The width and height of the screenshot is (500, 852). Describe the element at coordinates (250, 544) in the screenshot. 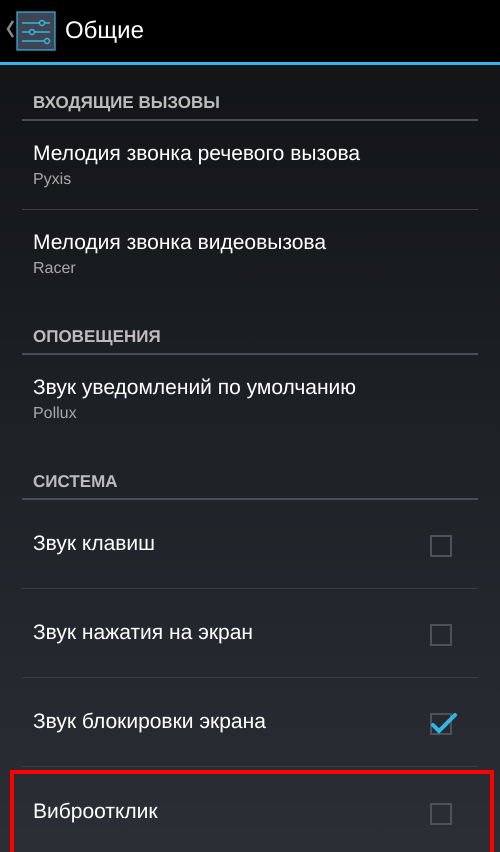

I see `list-item: Звук клавиш` at that location.